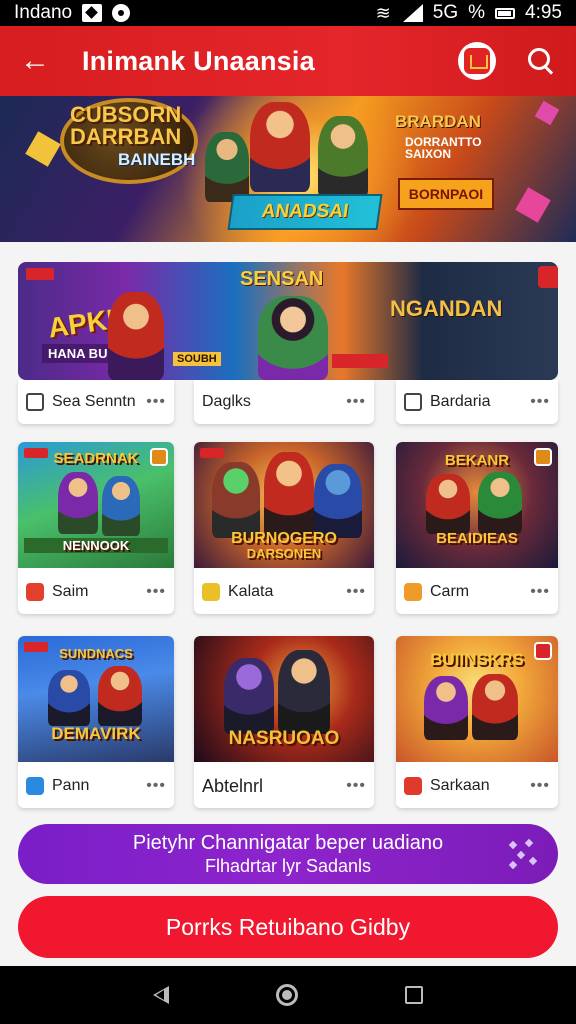 This screenshot has height=1024, width=576. What do you see at coordinates (288, 866) in the screenshot?
I see `promo-line-2: Flhadrtar lyr Sadanls` at bounding box center [288, 866].